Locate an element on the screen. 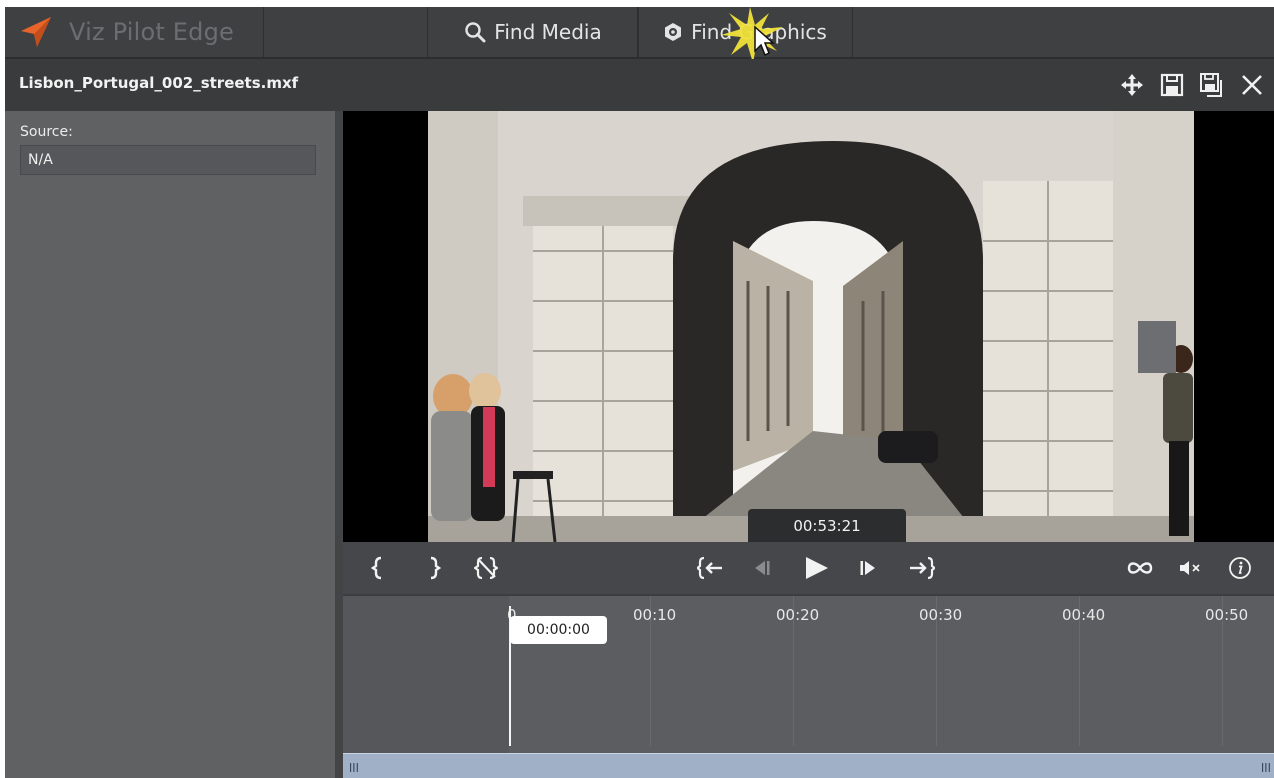 The image size is (1274, 778). loop-icon is located at coordinates (1140, 568).